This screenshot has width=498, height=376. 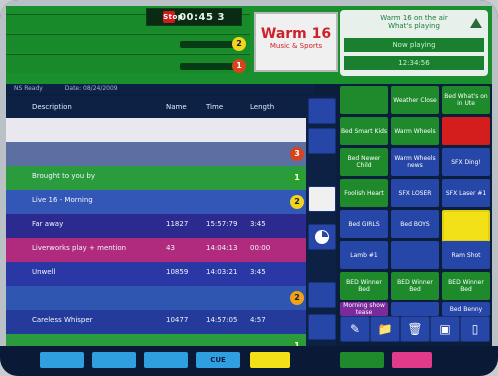 What do you see at coordinates (364, 131) in the screenshot?
I see `cart-button: Bed Smart Kids` at bounding box center [364, 131].